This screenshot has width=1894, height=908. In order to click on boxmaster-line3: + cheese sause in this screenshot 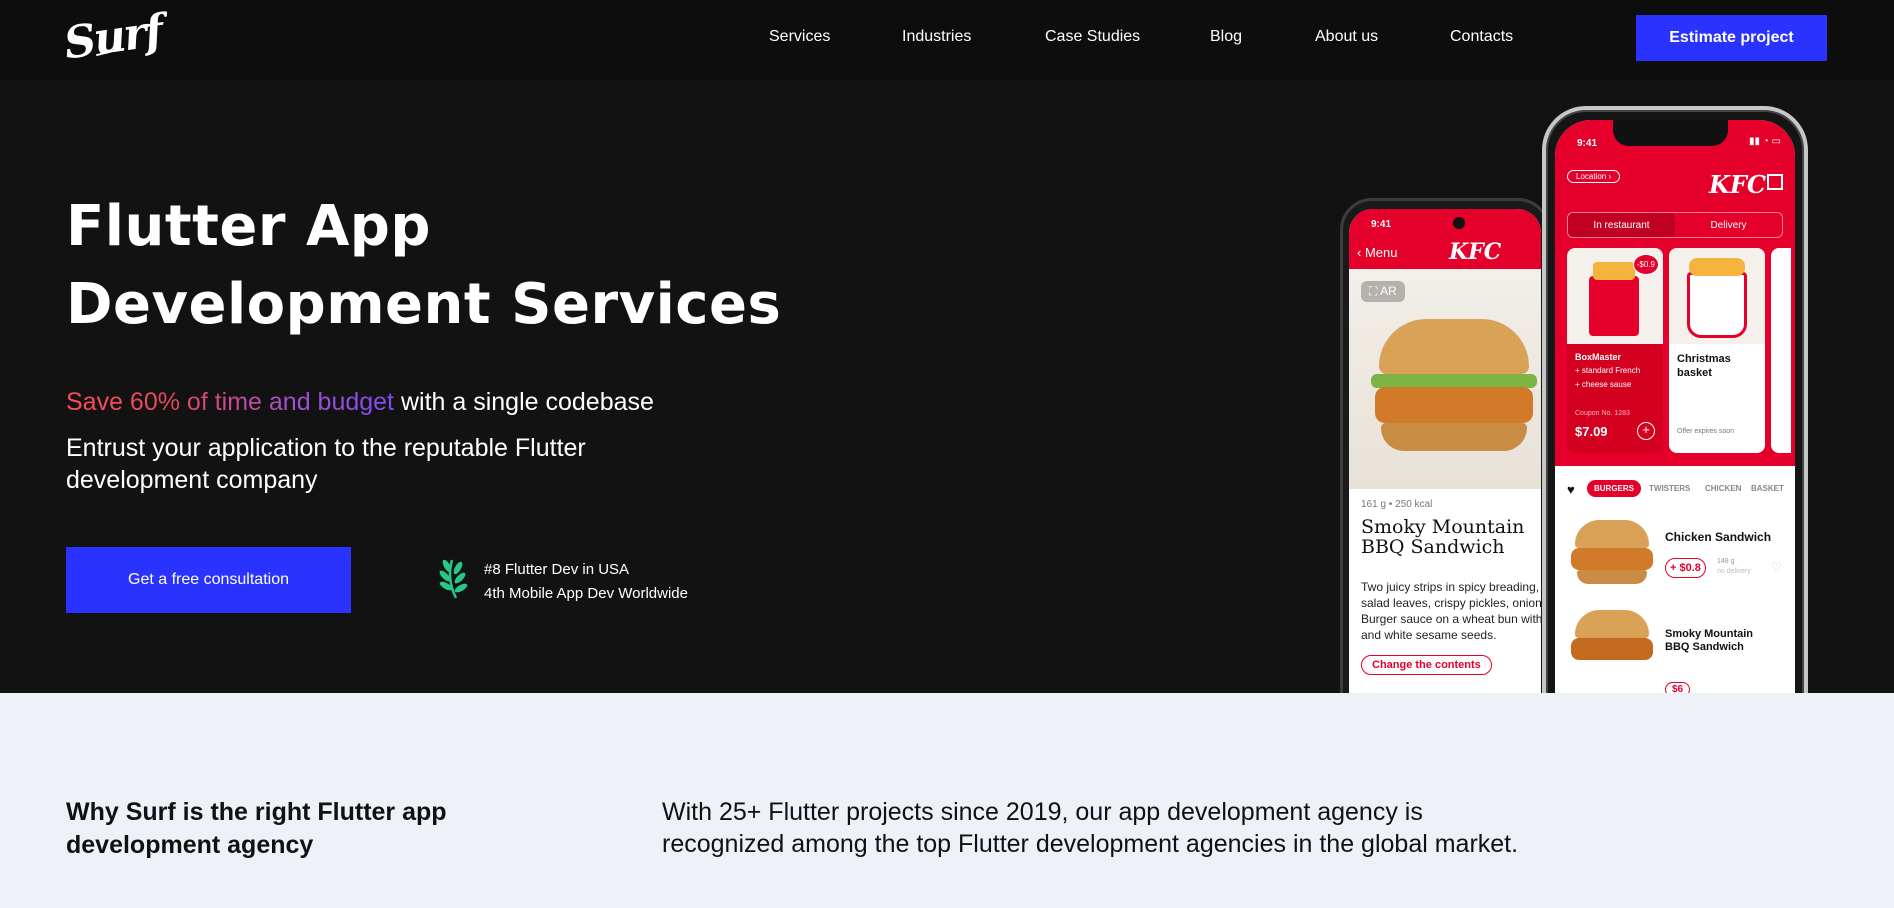, I will do `click(1603, 384)`.